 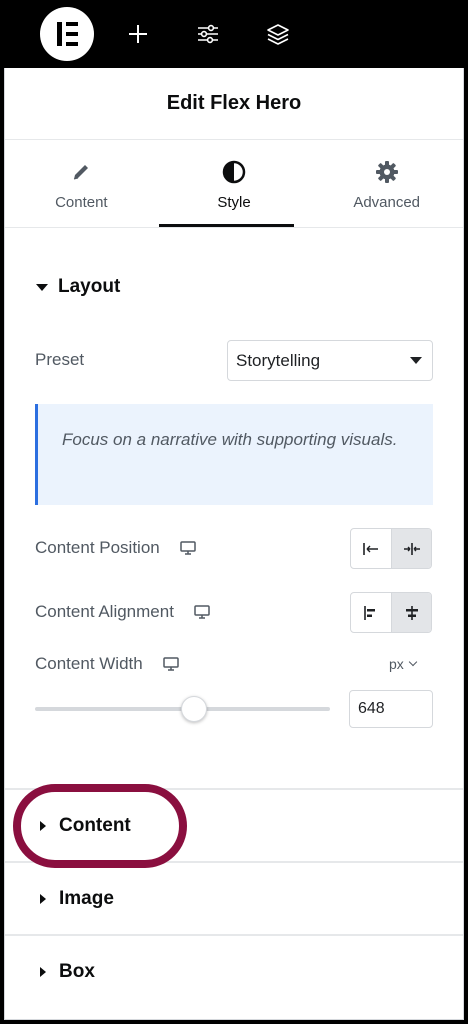 I want to click on structure-button, so click(x=278, y=34).